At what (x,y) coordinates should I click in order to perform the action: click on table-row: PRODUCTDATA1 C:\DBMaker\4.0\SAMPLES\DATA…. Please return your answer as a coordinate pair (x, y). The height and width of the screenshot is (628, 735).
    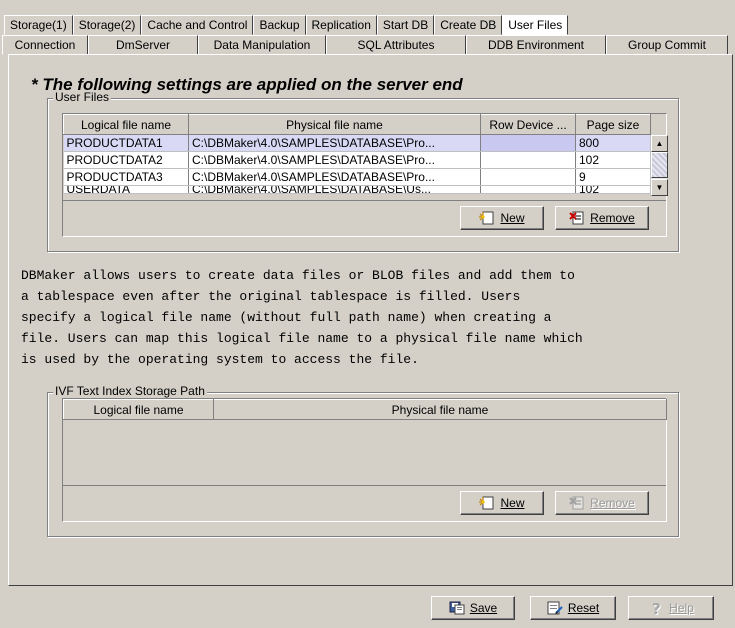
    Looking at the image, I should click on (357, 143).